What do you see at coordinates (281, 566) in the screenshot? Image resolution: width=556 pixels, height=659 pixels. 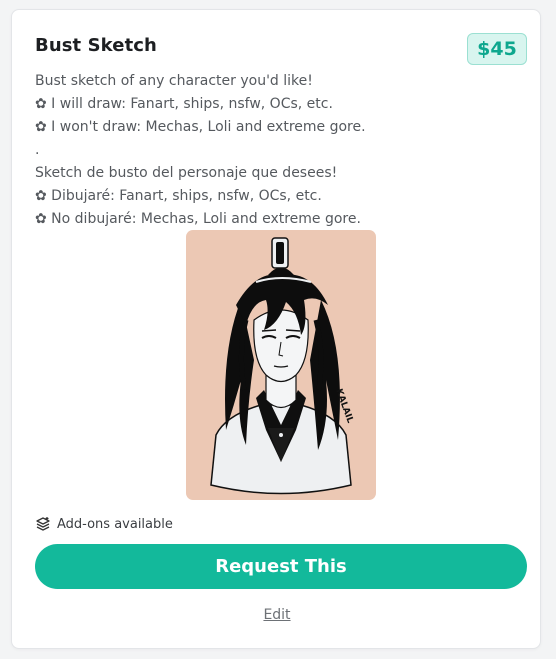 I see `request-button: Request This` at bounding box center [281, 566].